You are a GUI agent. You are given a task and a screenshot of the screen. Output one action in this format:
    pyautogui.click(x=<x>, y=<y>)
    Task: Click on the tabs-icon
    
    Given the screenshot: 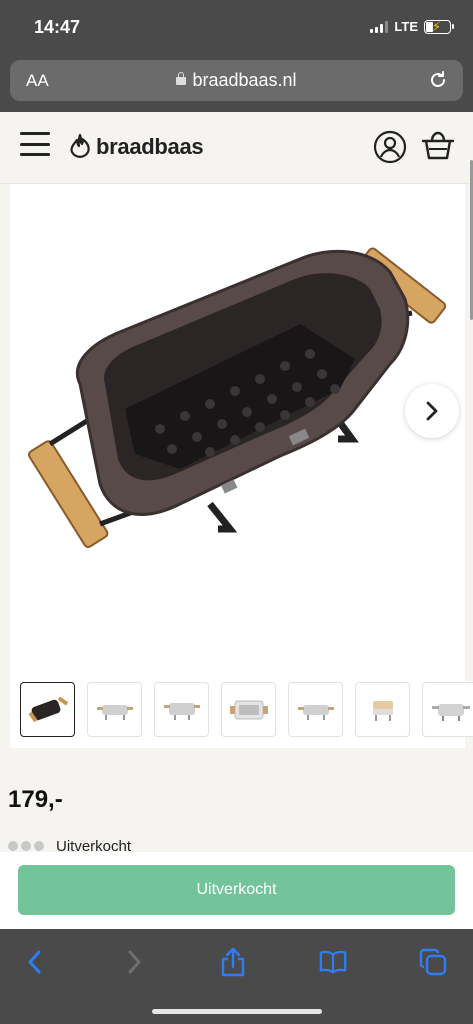 What is the action you would take?
    pyautogui.click(x=433, y=962)
    